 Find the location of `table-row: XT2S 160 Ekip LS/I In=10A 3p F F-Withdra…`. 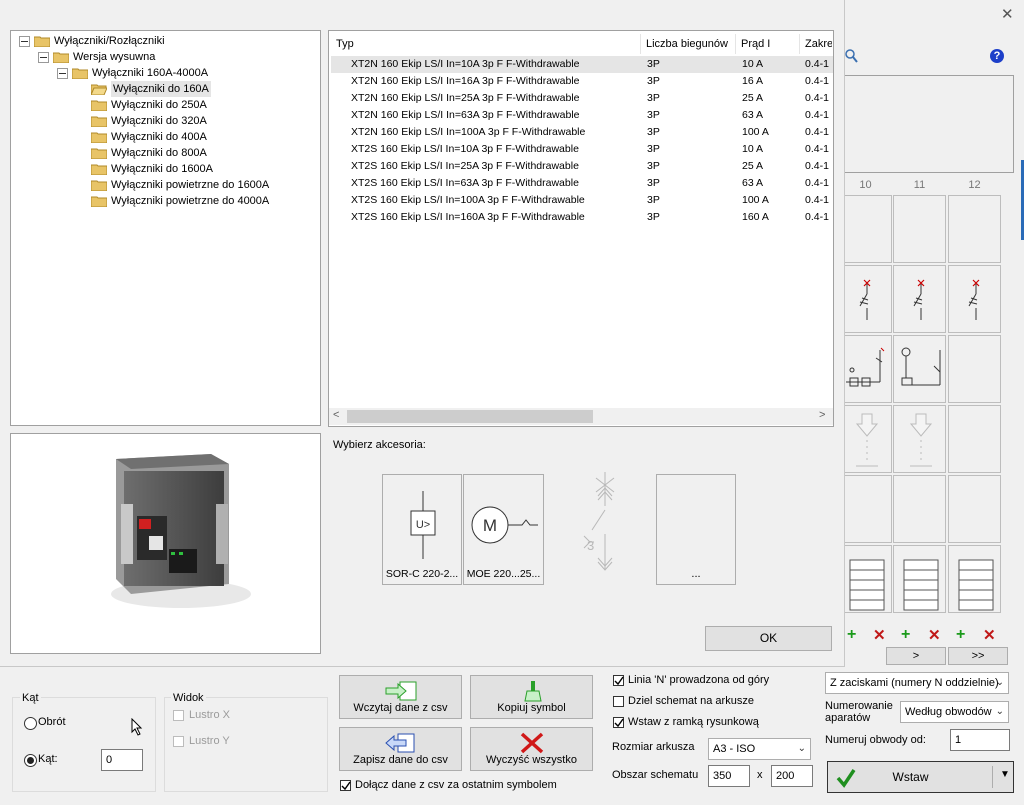

table-row: XT2S 160 Ekip LS/I In=10A 3p F F-Withdra… is located at coordinates (582, 149).